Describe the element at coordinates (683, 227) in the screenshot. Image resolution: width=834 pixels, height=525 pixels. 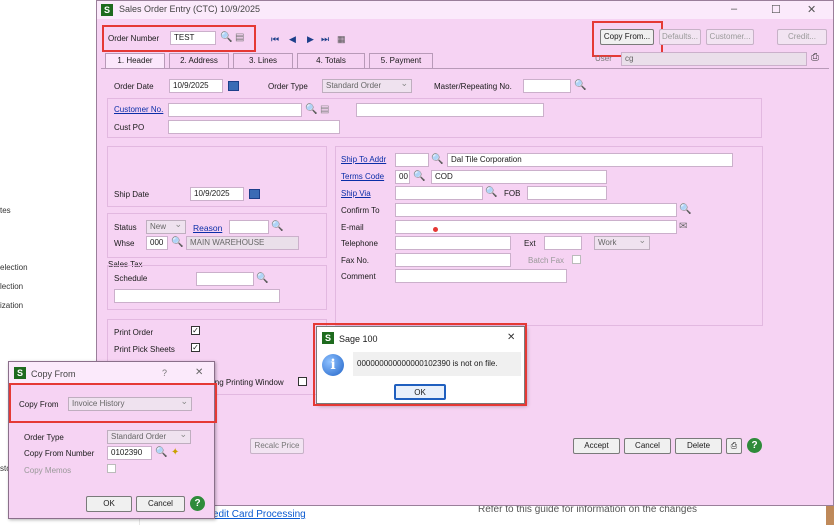
I see `envelope-icon: ✉` at that location.